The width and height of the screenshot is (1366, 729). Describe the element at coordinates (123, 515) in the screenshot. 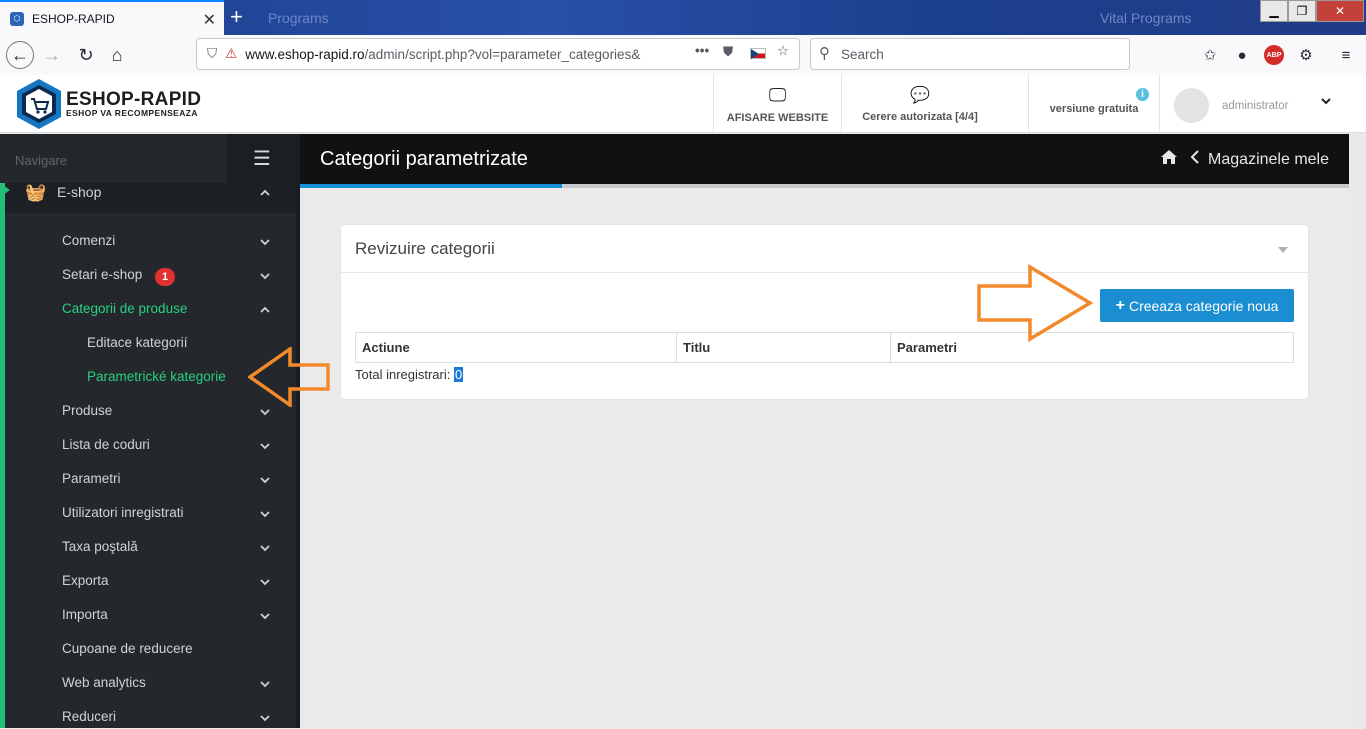

I see `sidebar-item-utilizatori: Utilizatori inregistrati` at that location.